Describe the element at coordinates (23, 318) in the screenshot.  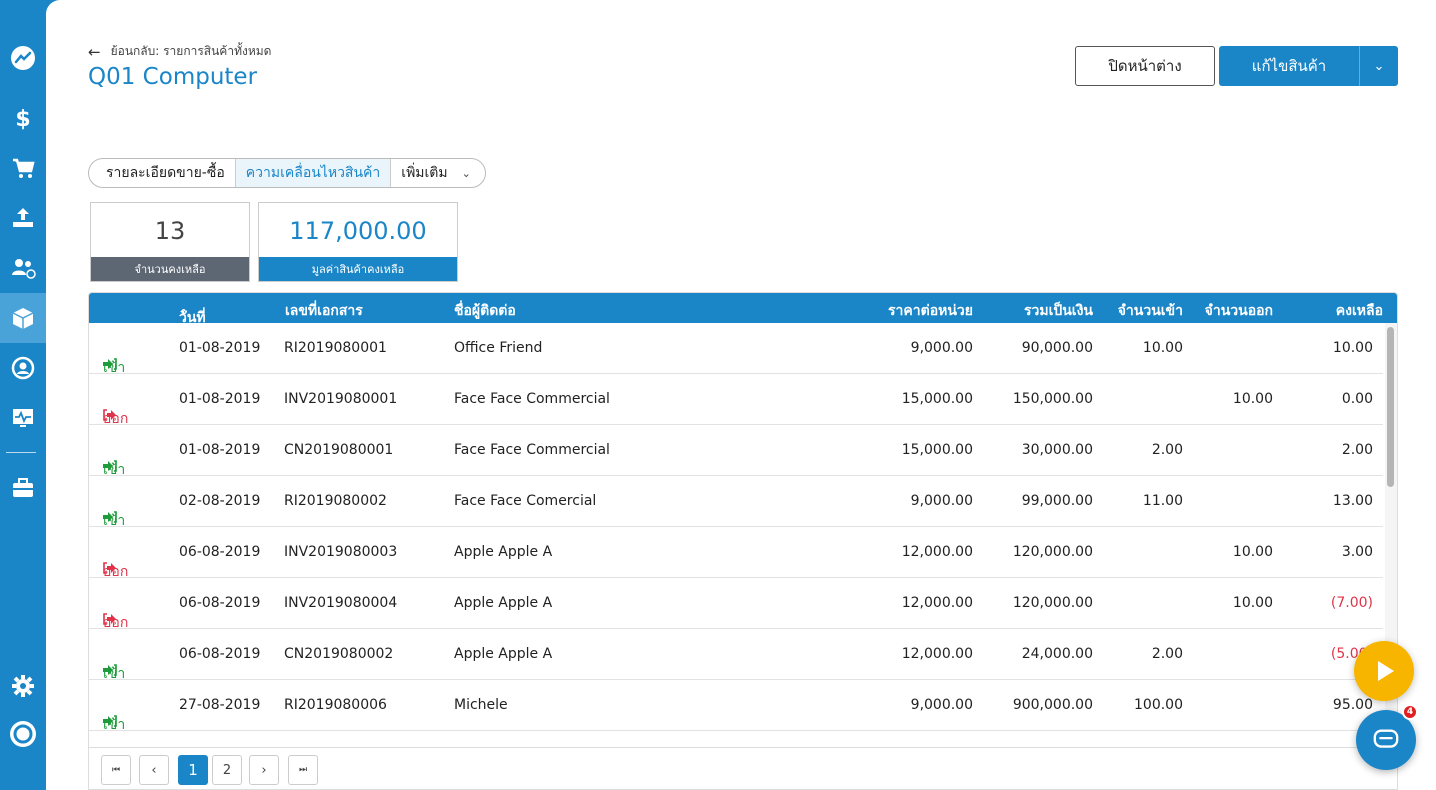
I see `product-box-icon` at that location.